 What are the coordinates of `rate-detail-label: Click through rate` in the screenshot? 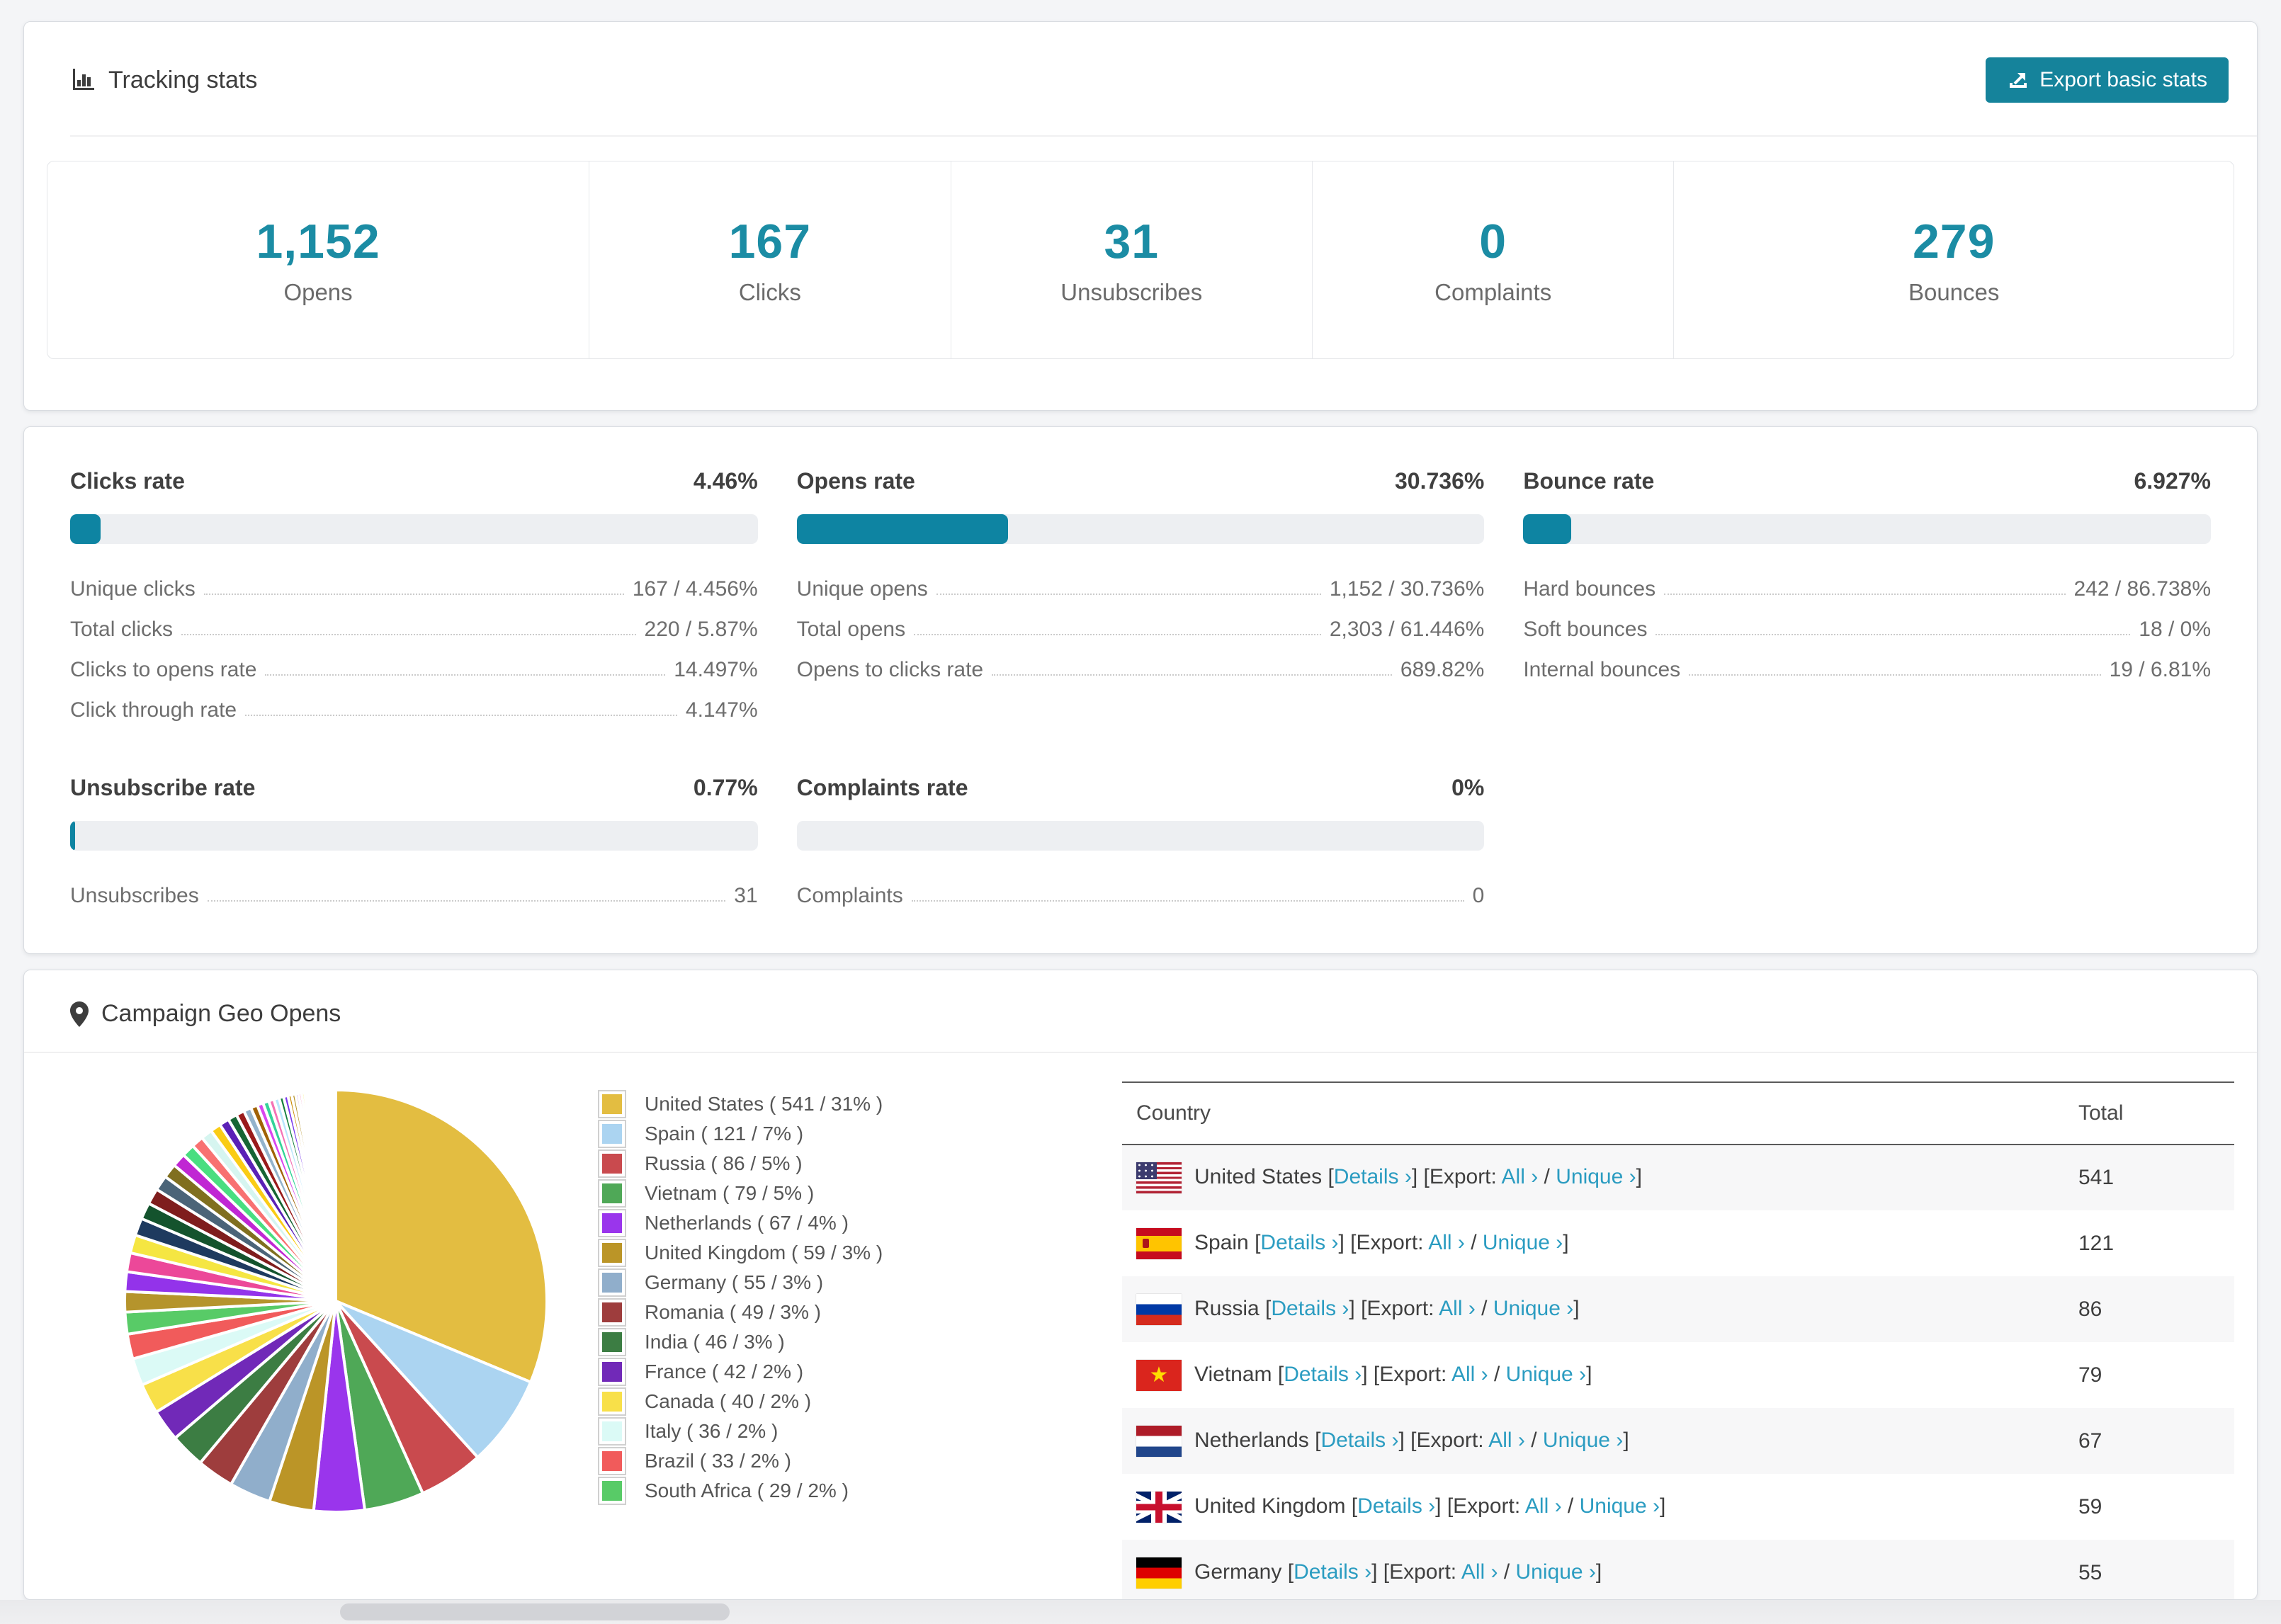 It's located at (153, 710).